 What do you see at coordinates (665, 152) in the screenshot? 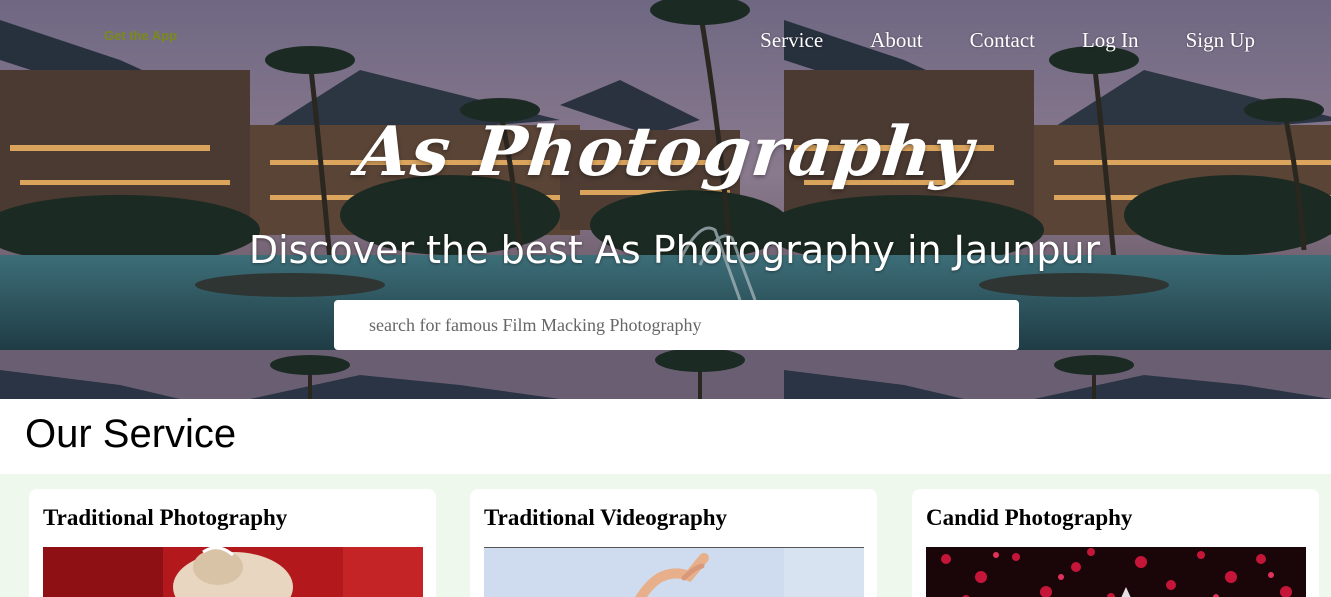
I see `brand-title: As Photography` at bounding box center [665, 152].